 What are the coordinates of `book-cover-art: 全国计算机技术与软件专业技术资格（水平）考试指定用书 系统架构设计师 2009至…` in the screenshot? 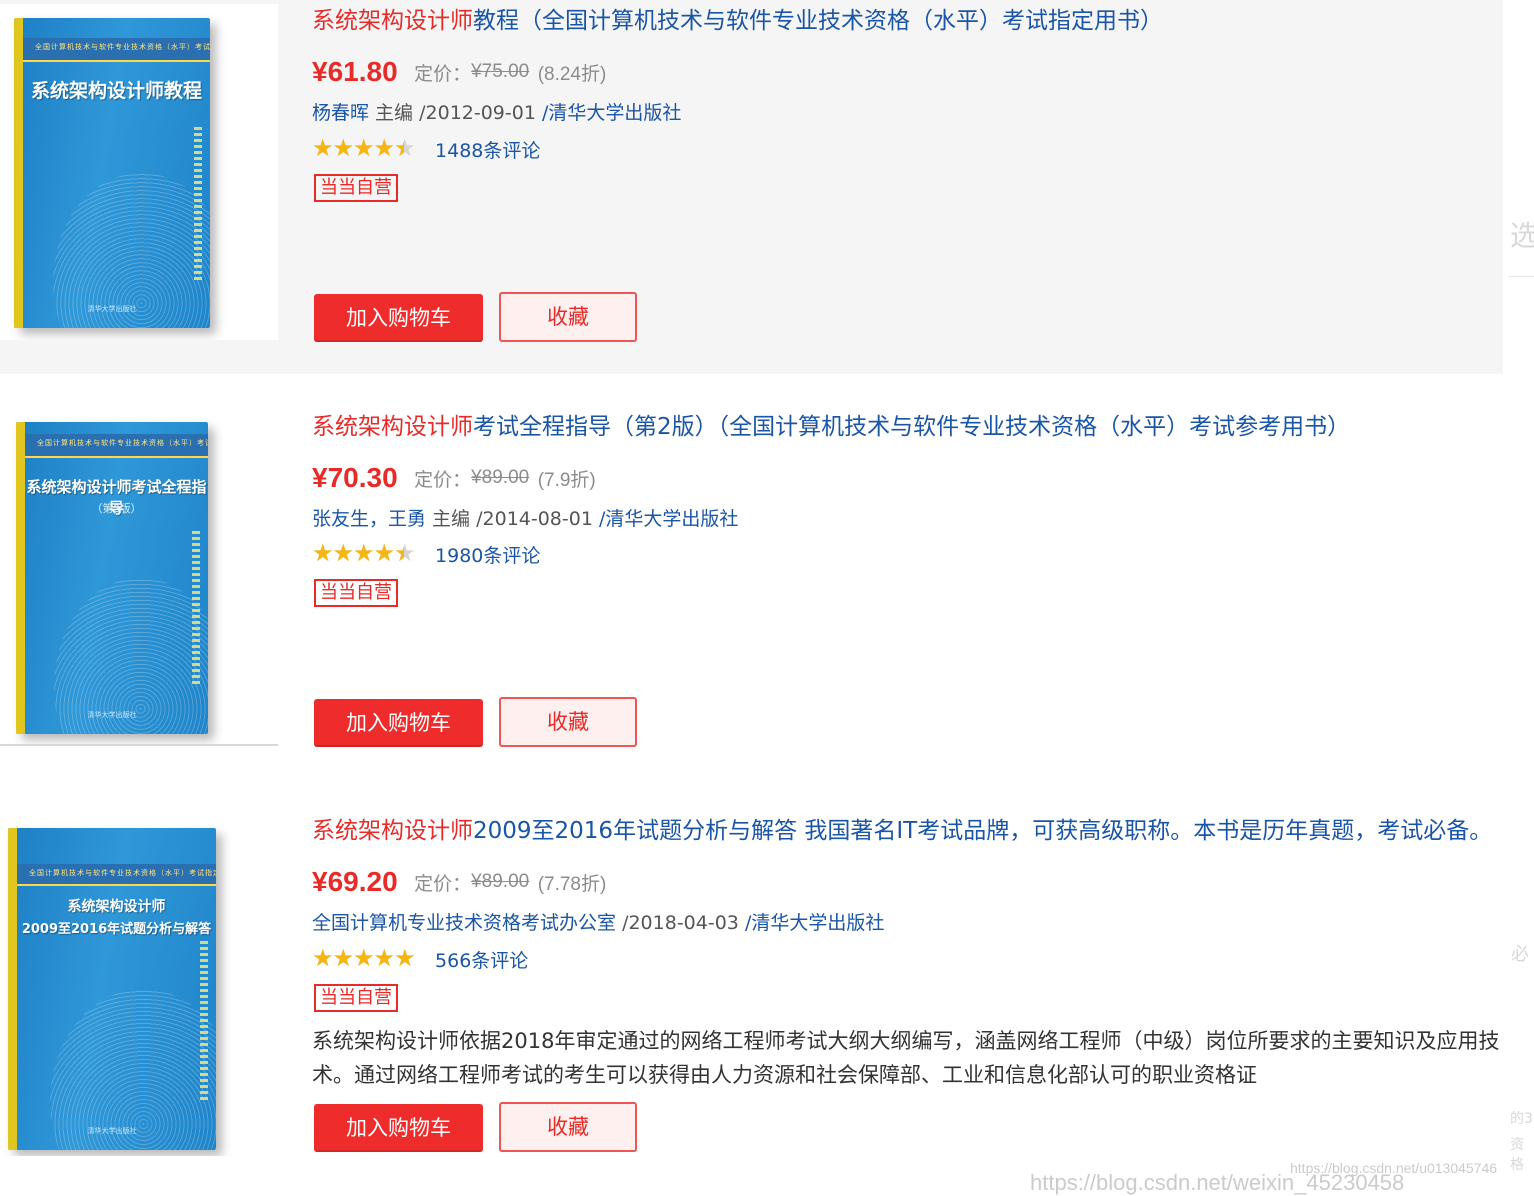 It's located at (112, 989).